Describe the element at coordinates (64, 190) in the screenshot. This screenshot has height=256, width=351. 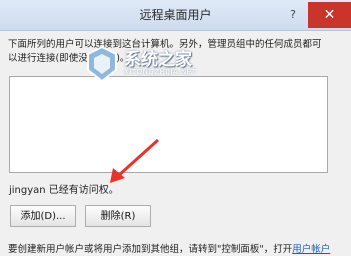
I see `access-status-text: jingyan 已经有访问权。` at that location.